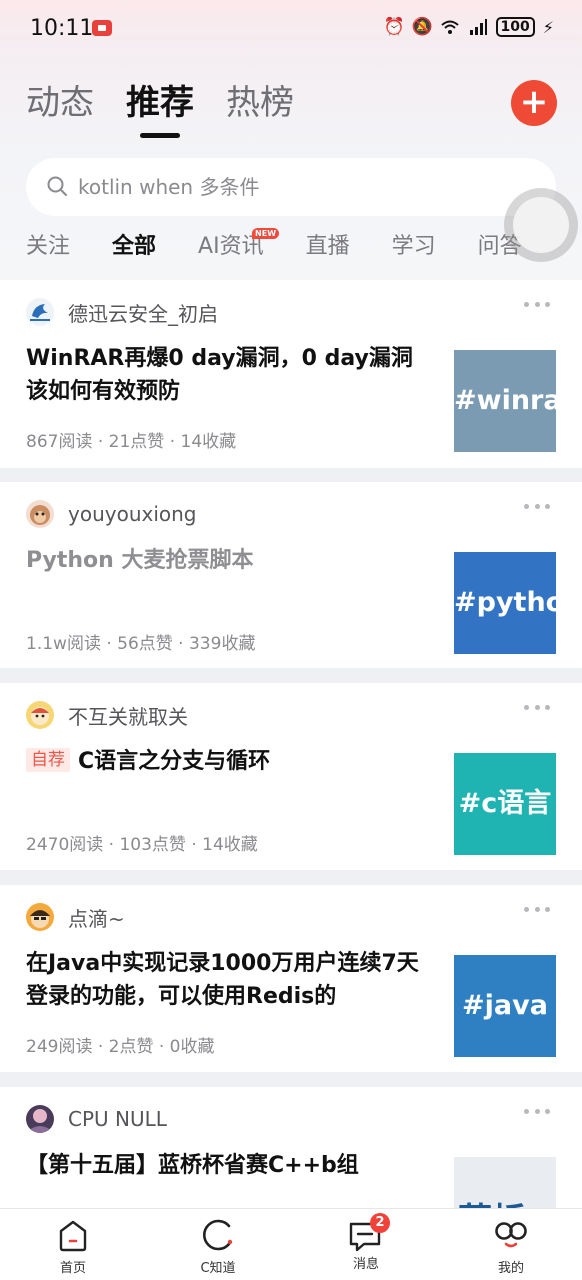 The height and width of the screenshot is (1280, 582). Describe the element at coordinates (291, 1244) in the screenshot. I see `bottom-navigation: 首页 C知道 2 消息 我的` at that location.